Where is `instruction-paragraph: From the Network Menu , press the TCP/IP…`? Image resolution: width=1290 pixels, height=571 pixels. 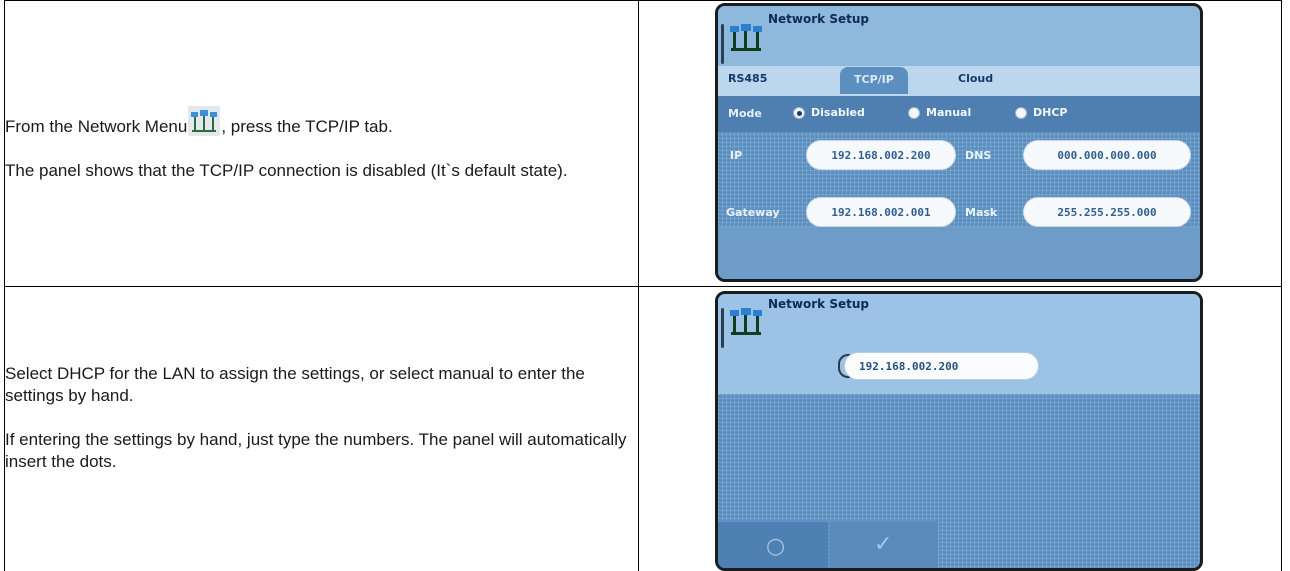
instruction-paragraph: From the Network Menu , press the TCP/IP… is located at coordinates (321, 121).